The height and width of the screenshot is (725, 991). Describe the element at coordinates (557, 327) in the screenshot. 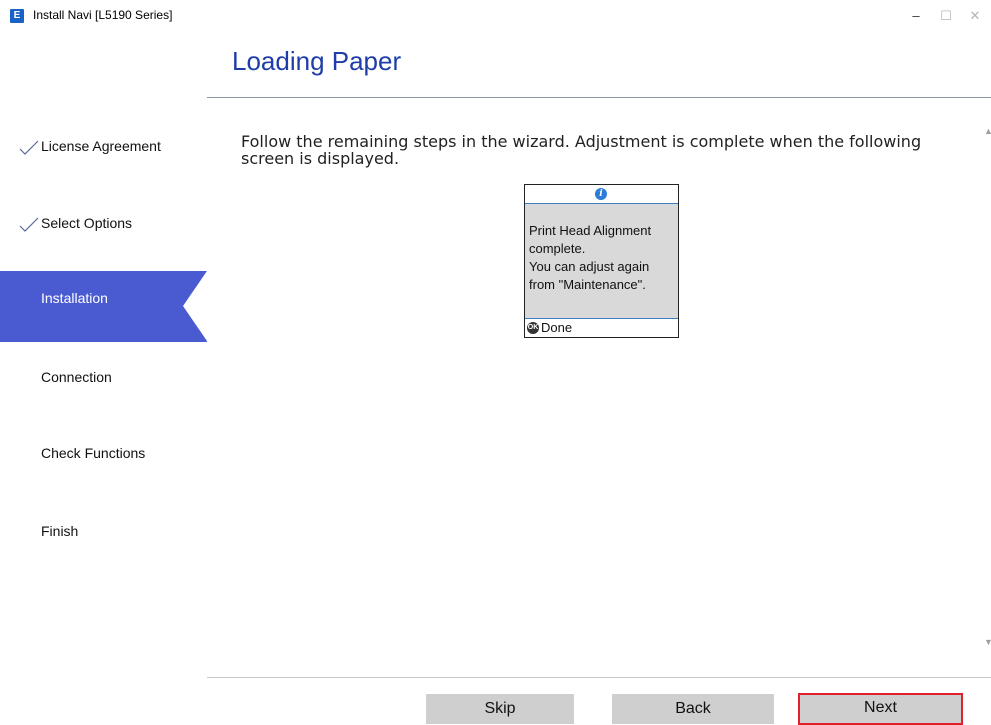

I see `done-label: Done` at that location.